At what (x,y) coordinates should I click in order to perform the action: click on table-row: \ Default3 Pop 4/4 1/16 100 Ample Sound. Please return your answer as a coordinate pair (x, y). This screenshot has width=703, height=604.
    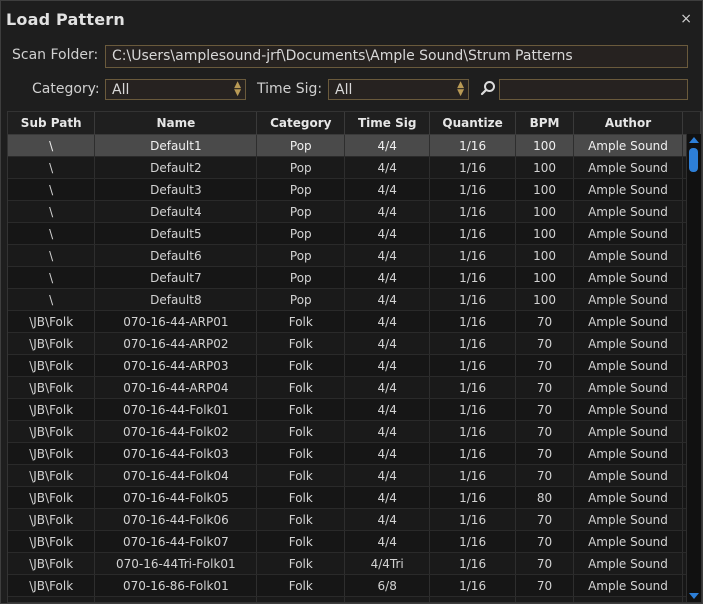
    Looking at the image, I should click on (354, 189).